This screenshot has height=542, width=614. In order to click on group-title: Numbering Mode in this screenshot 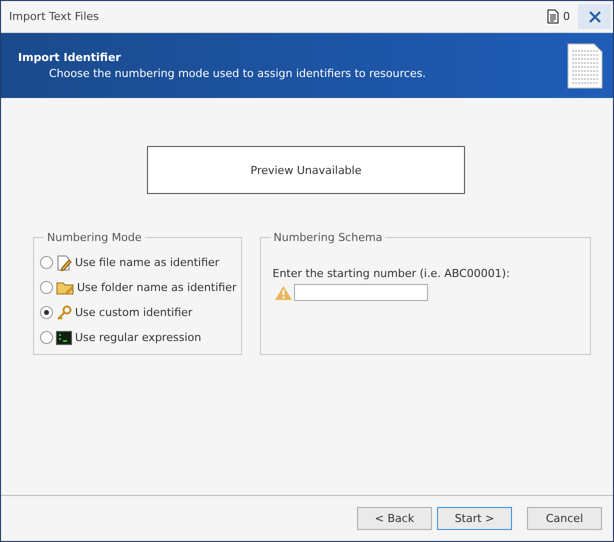, I will do `click(94, 237)`.